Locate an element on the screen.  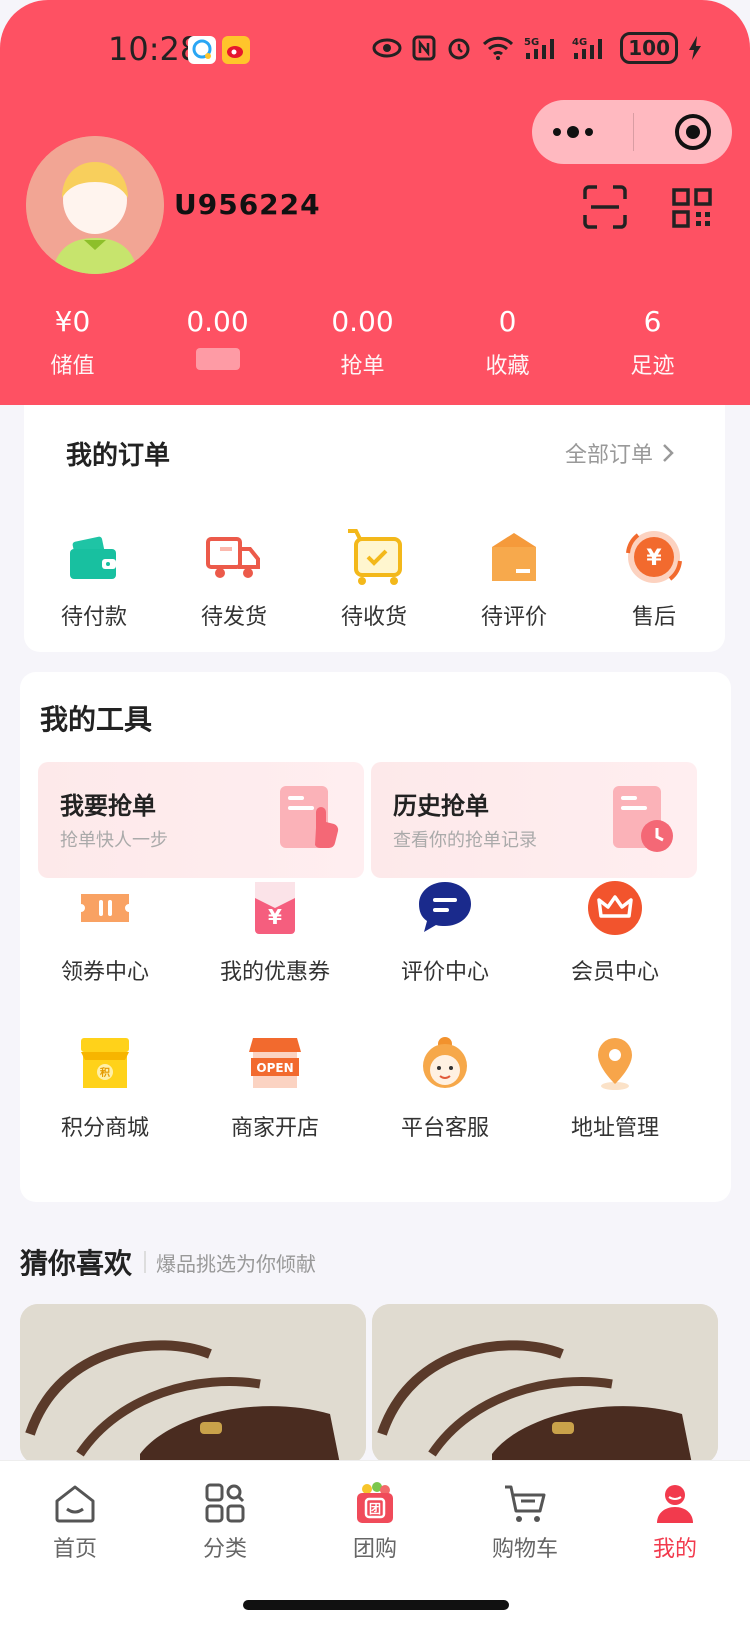
tools-grid-row-2: 积 积分商城 OPEN 商家开店 平台客服 地址管理 is located at coordinates (375, 1088).